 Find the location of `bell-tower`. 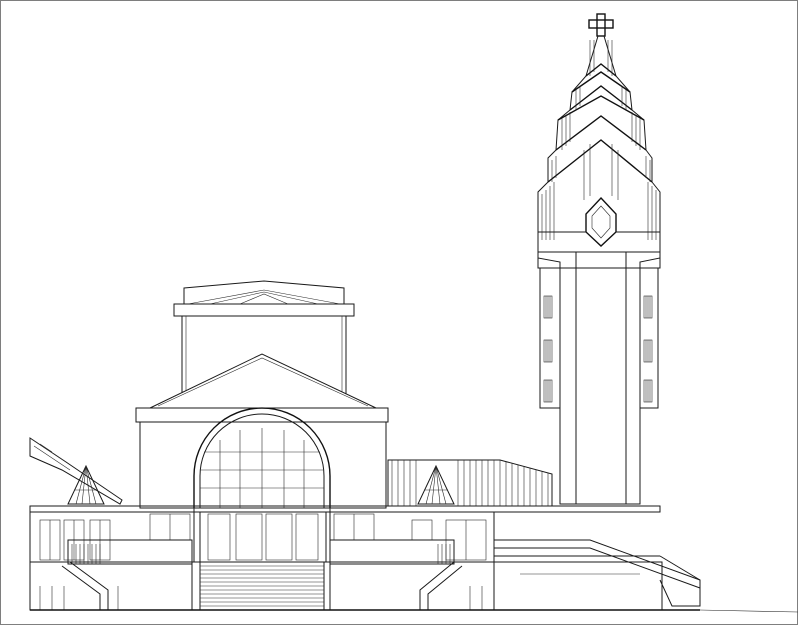

bell-tower is located at coordinates (599, 259).